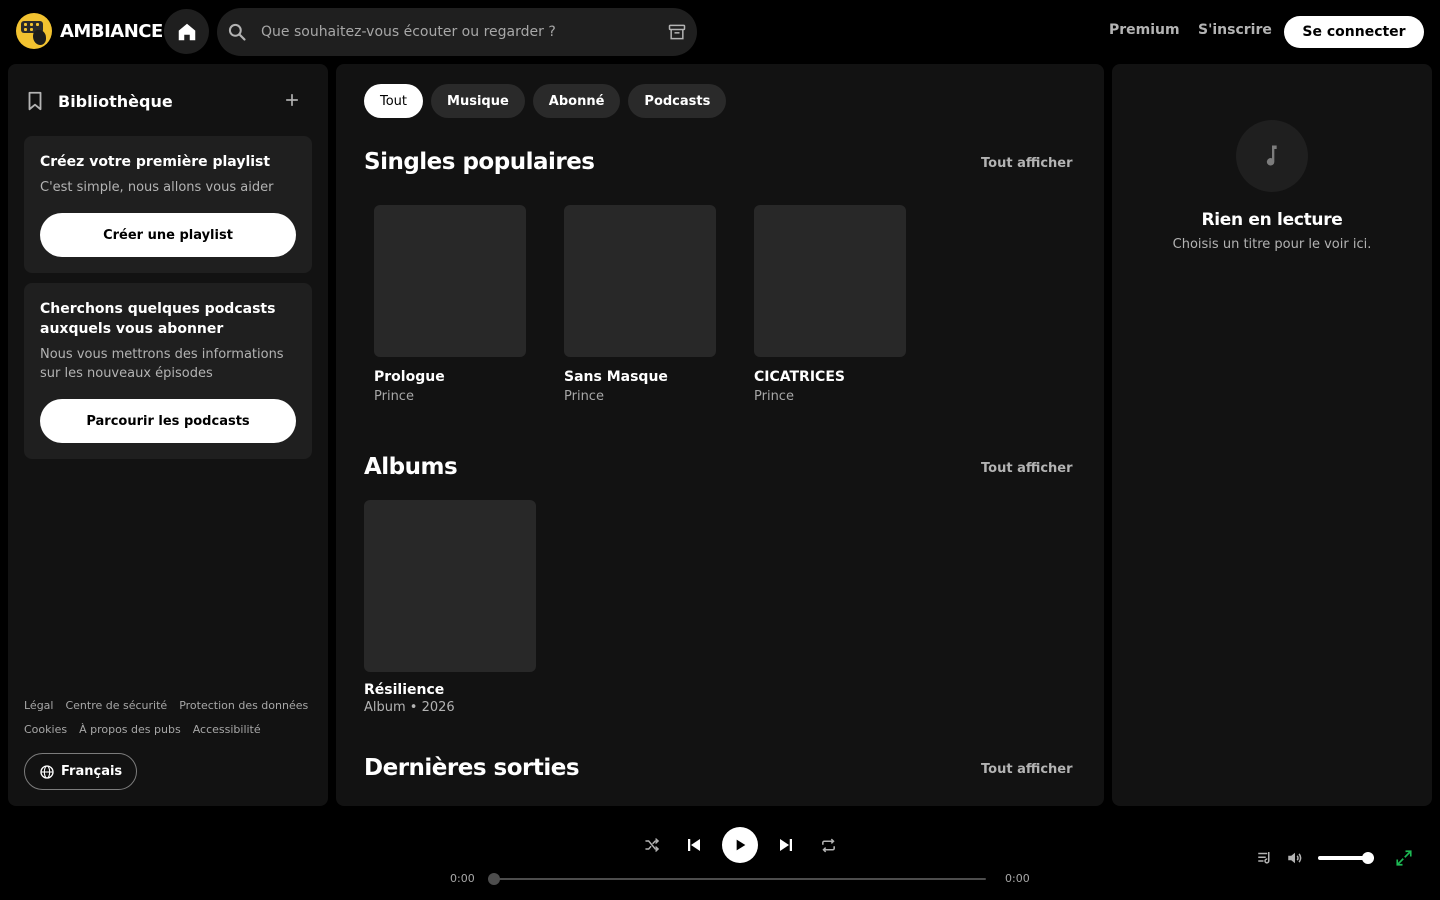  What do you see at coordinates (616, 377) in the screenshot?
I see `single-title: Sans Masque` at bounding box center [616, 377].